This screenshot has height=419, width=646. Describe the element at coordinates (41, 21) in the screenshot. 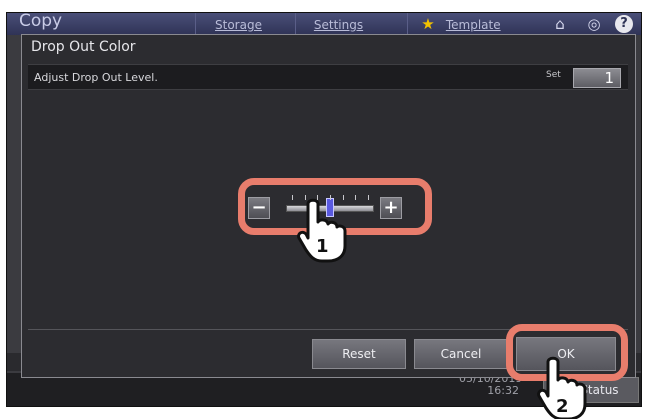

I see `app-title: Copy` at that location.